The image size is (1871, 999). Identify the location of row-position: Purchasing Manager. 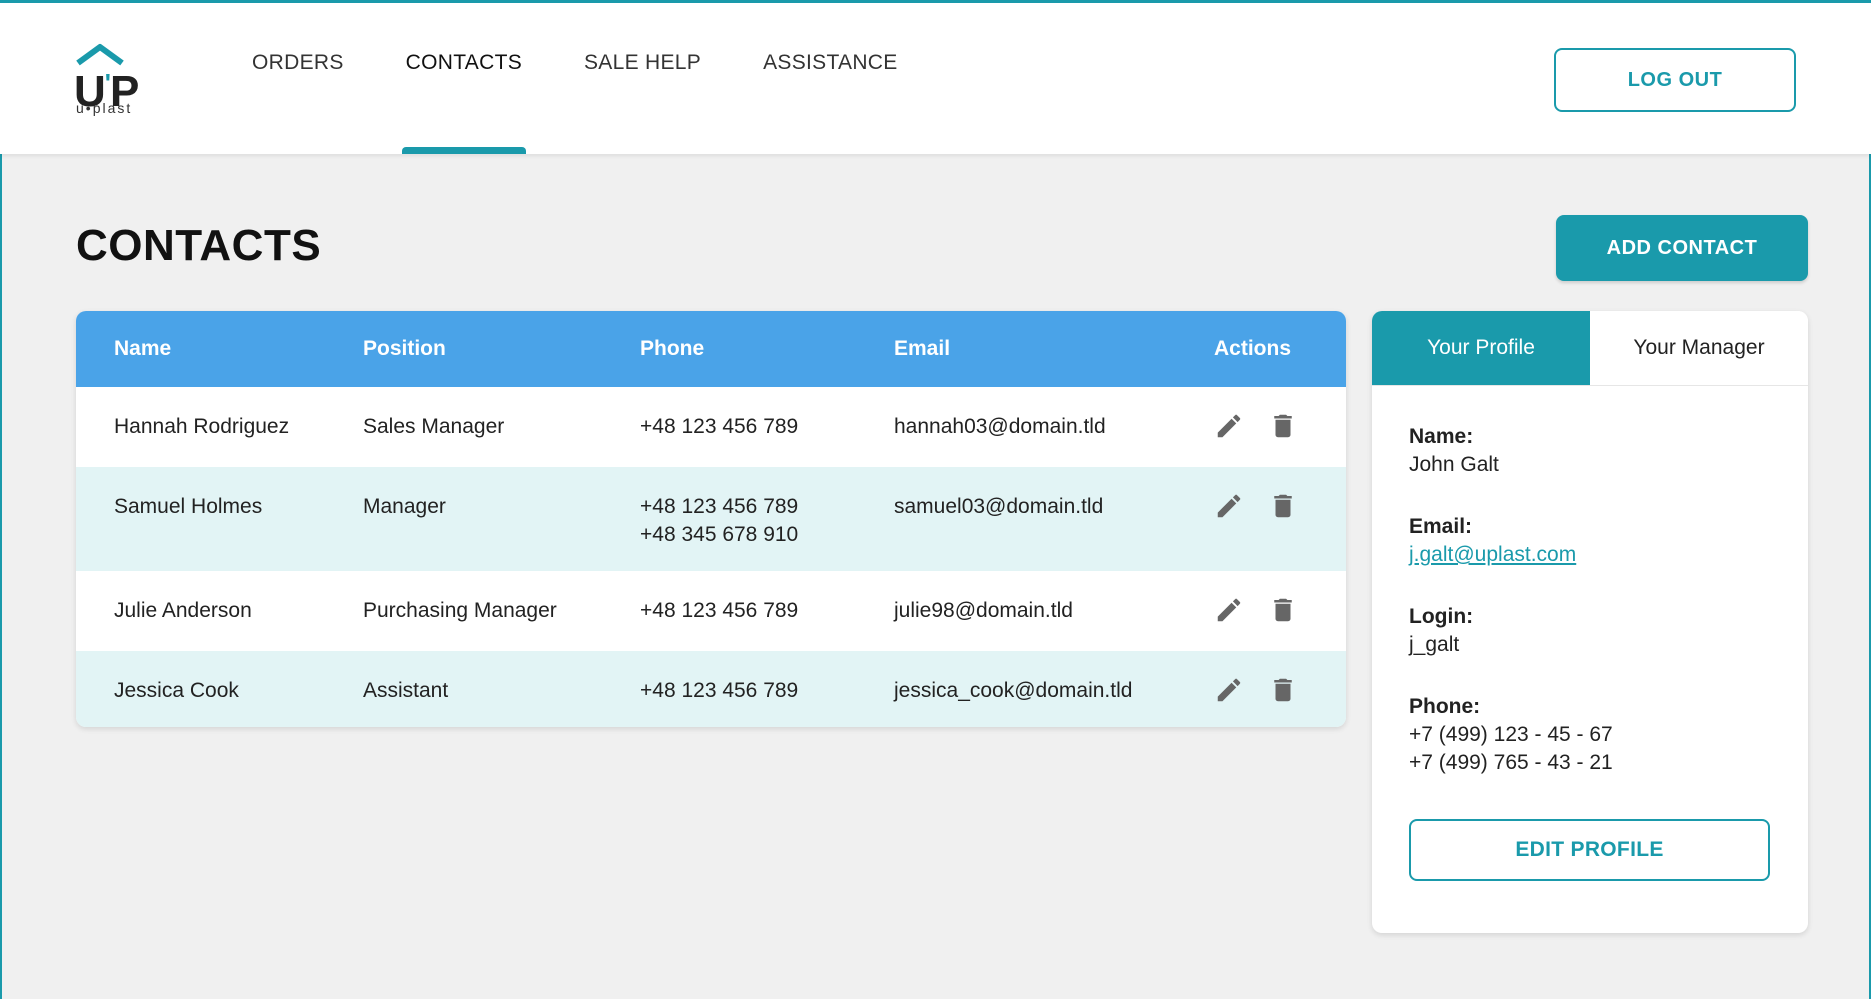
(460, 610).